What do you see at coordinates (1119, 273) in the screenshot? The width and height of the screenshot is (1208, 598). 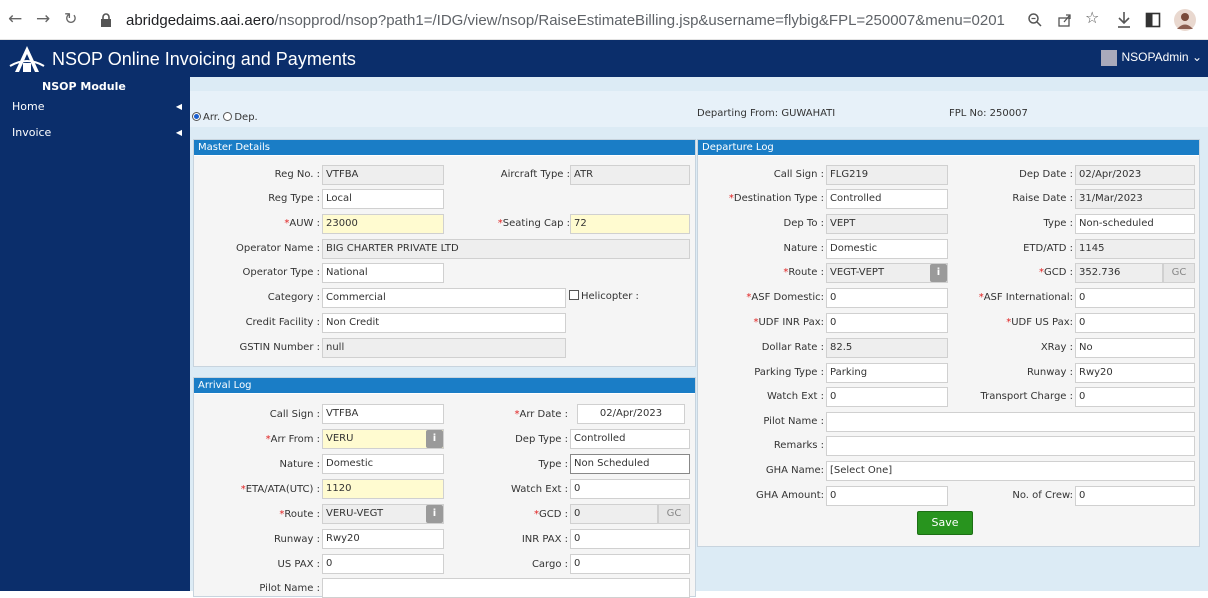 I see `dep-gcd-field: 352.736` at bounding box center [1119, 273].